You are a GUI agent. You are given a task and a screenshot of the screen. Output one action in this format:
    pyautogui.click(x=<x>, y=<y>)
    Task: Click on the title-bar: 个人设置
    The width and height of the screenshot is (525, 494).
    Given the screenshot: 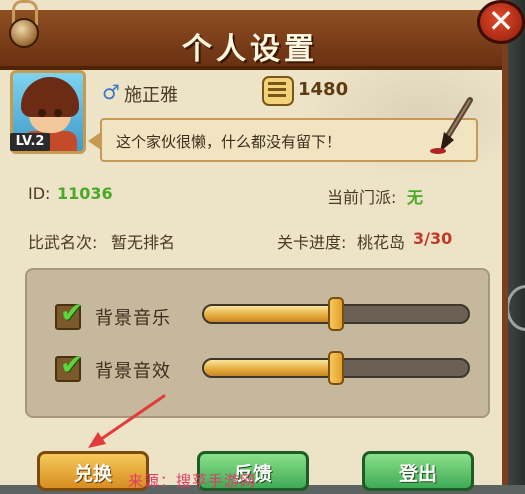 What is the action you would take?
    pyautogui.click(x=251, y=40)
    